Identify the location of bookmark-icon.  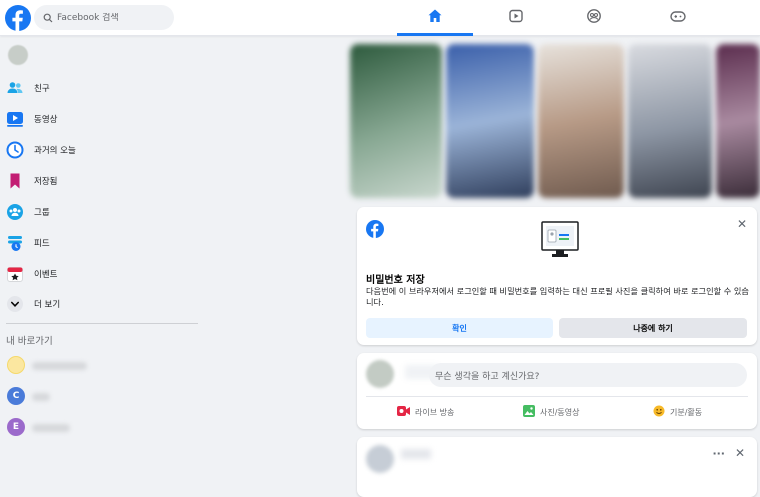
(15, 181).